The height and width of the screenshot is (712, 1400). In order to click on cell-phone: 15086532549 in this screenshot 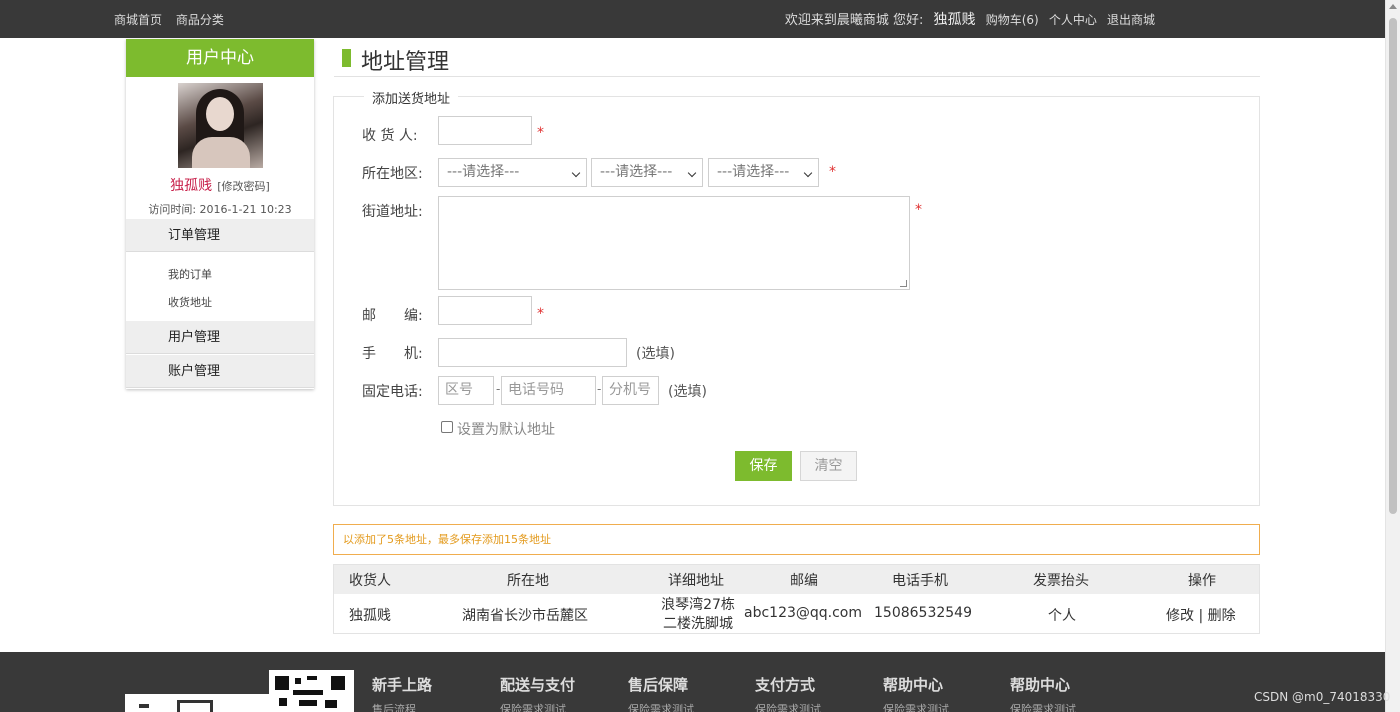, I will do `click(923, 613)`.